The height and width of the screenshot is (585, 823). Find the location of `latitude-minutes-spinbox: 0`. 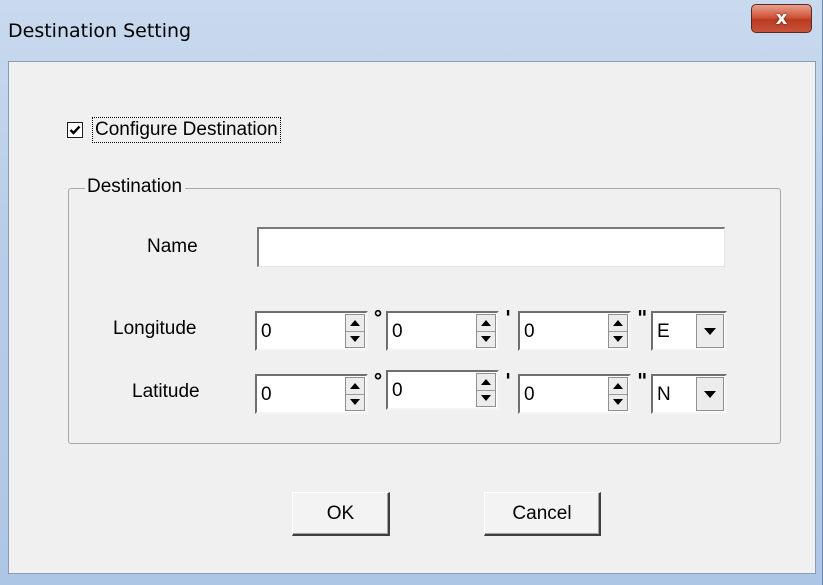

latitude-minutes-spinbox: 0 is located at coordinates (442, 390).